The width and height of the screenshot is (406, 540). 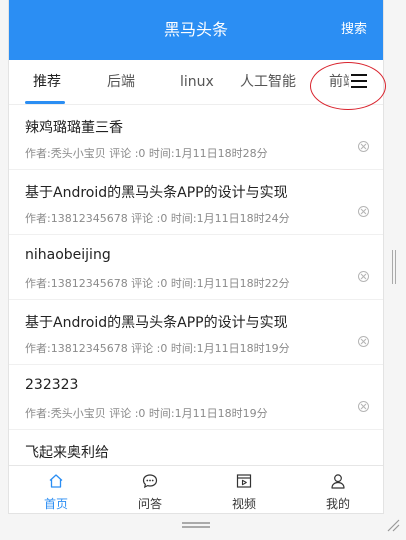 I want to click on tab-frontend: 前端, so click(x=339, y=82).